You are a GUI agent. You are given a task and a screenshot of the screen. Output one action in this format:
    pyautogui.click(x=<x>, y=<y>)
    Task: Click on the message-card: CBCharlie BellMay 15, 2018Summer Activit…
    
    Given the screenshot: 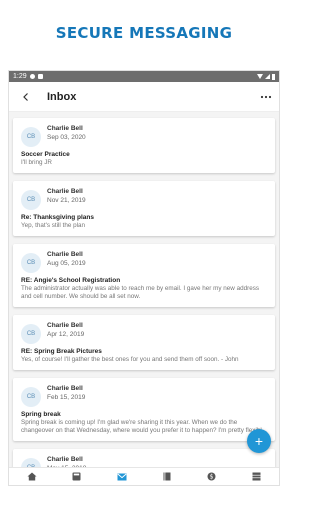 What is the action you would take?
    pyautogui.click(x=144, y=458)
    